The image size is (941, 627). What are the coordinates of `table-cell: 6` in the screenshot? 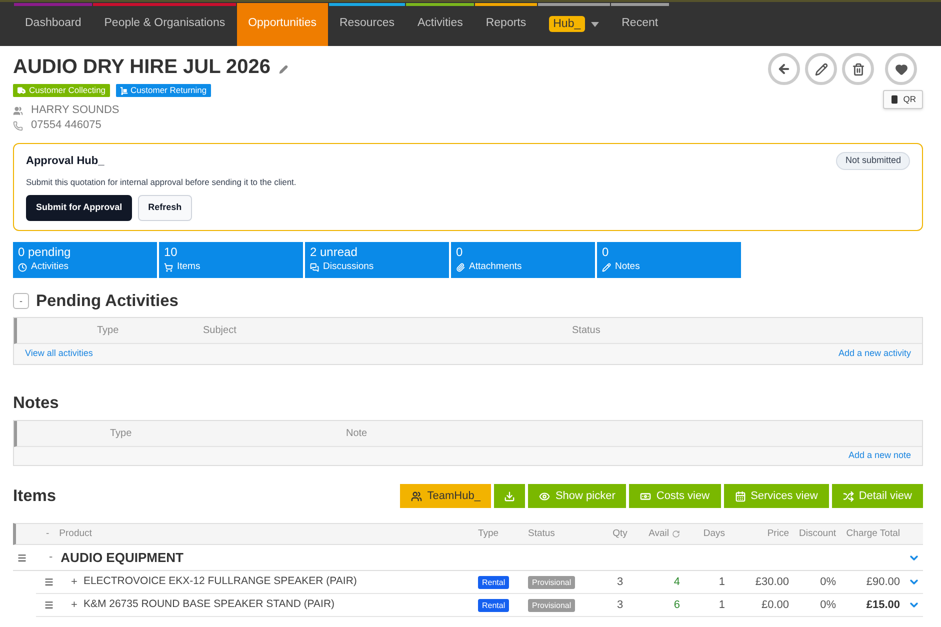 It's located at (677, 604).